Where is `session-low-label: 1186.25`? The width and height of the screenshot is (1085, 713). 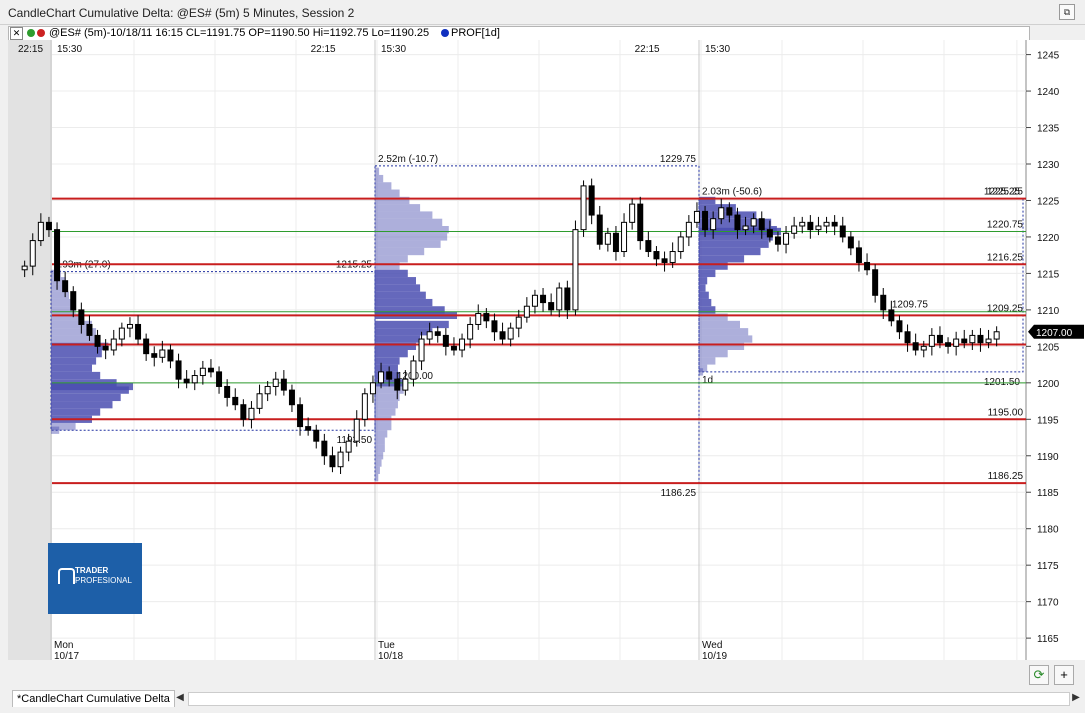
session-low-label: 1186.25 is located at coordinates (679, 493).